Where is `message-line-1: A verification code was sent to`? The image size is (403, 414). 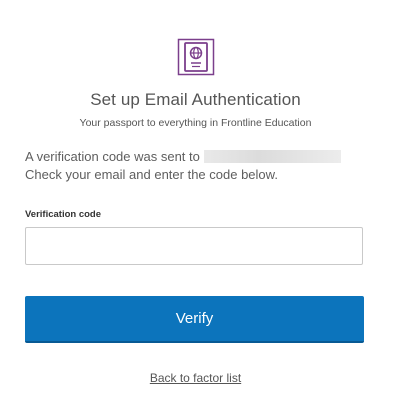 message-line-1: A verification code was sent to is located at coordinates (205, 157).